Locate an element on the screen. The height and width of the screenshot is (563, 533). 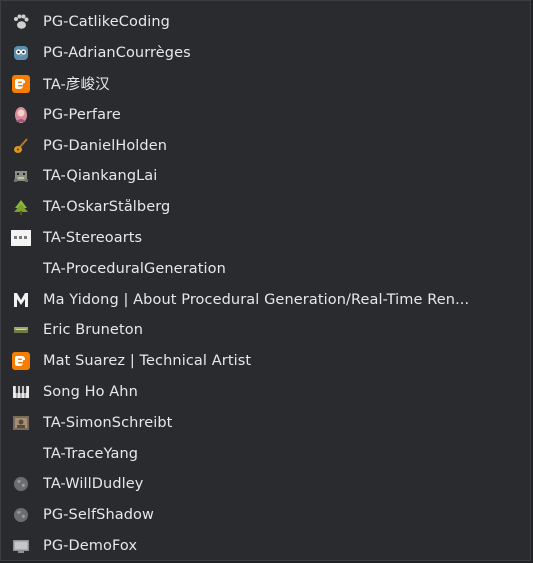
bookmark-label: Song Ho Ahn is located at coordinates (90, 391).